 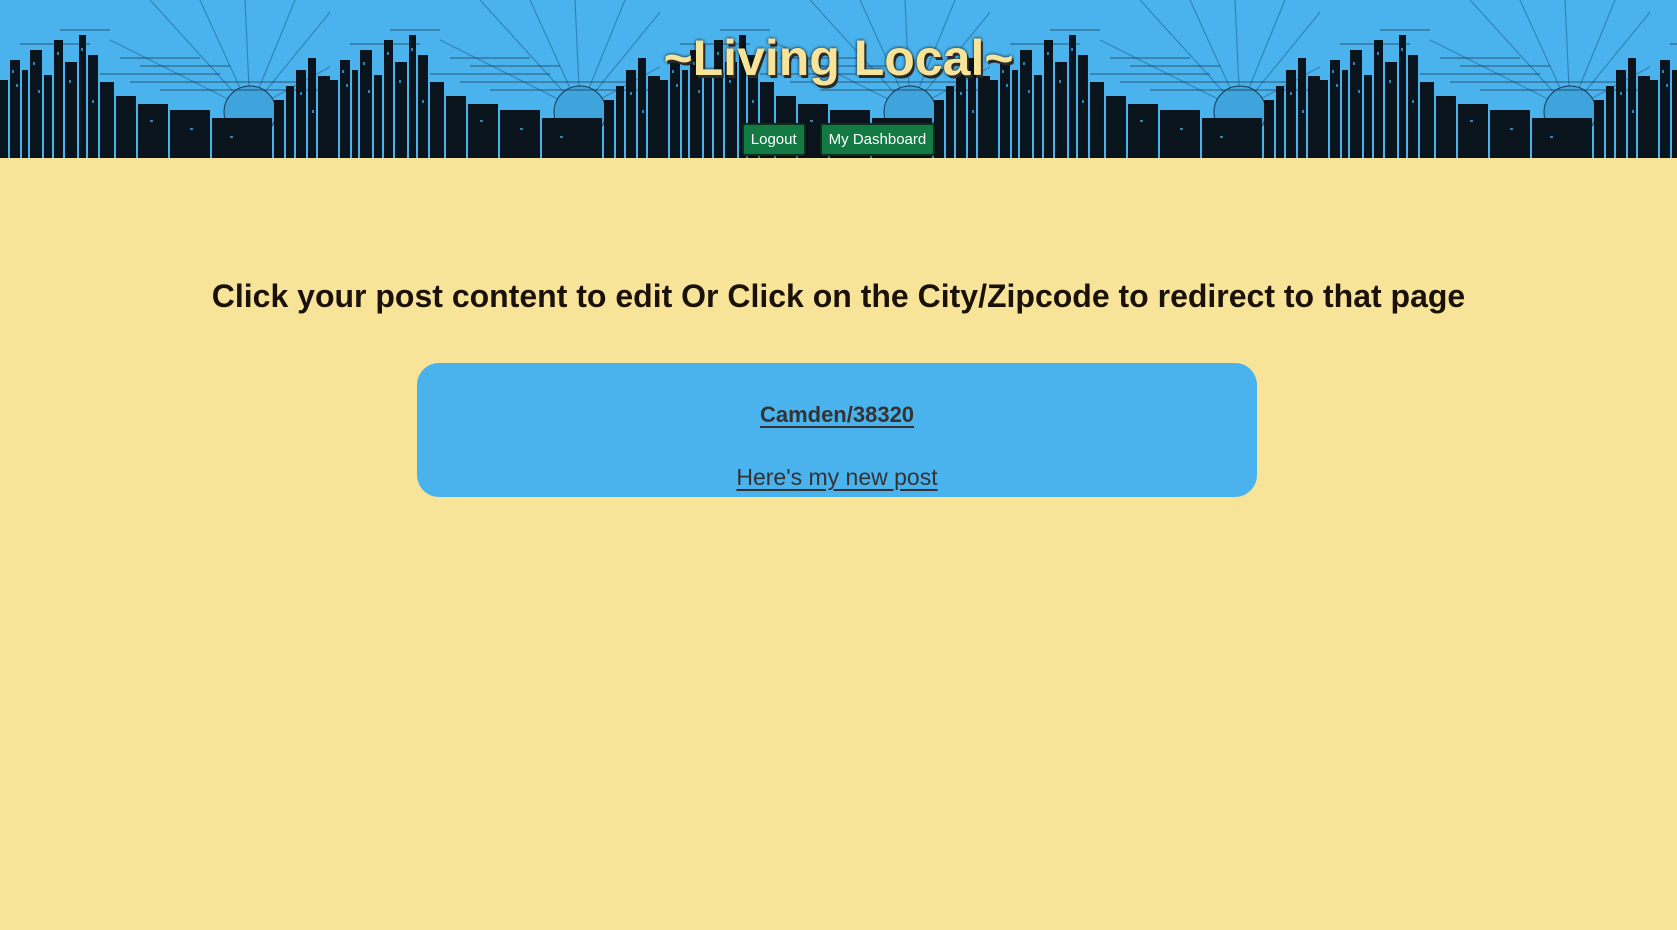 I want to click on post-location: Camden/38320, so click(x=837, y=415).